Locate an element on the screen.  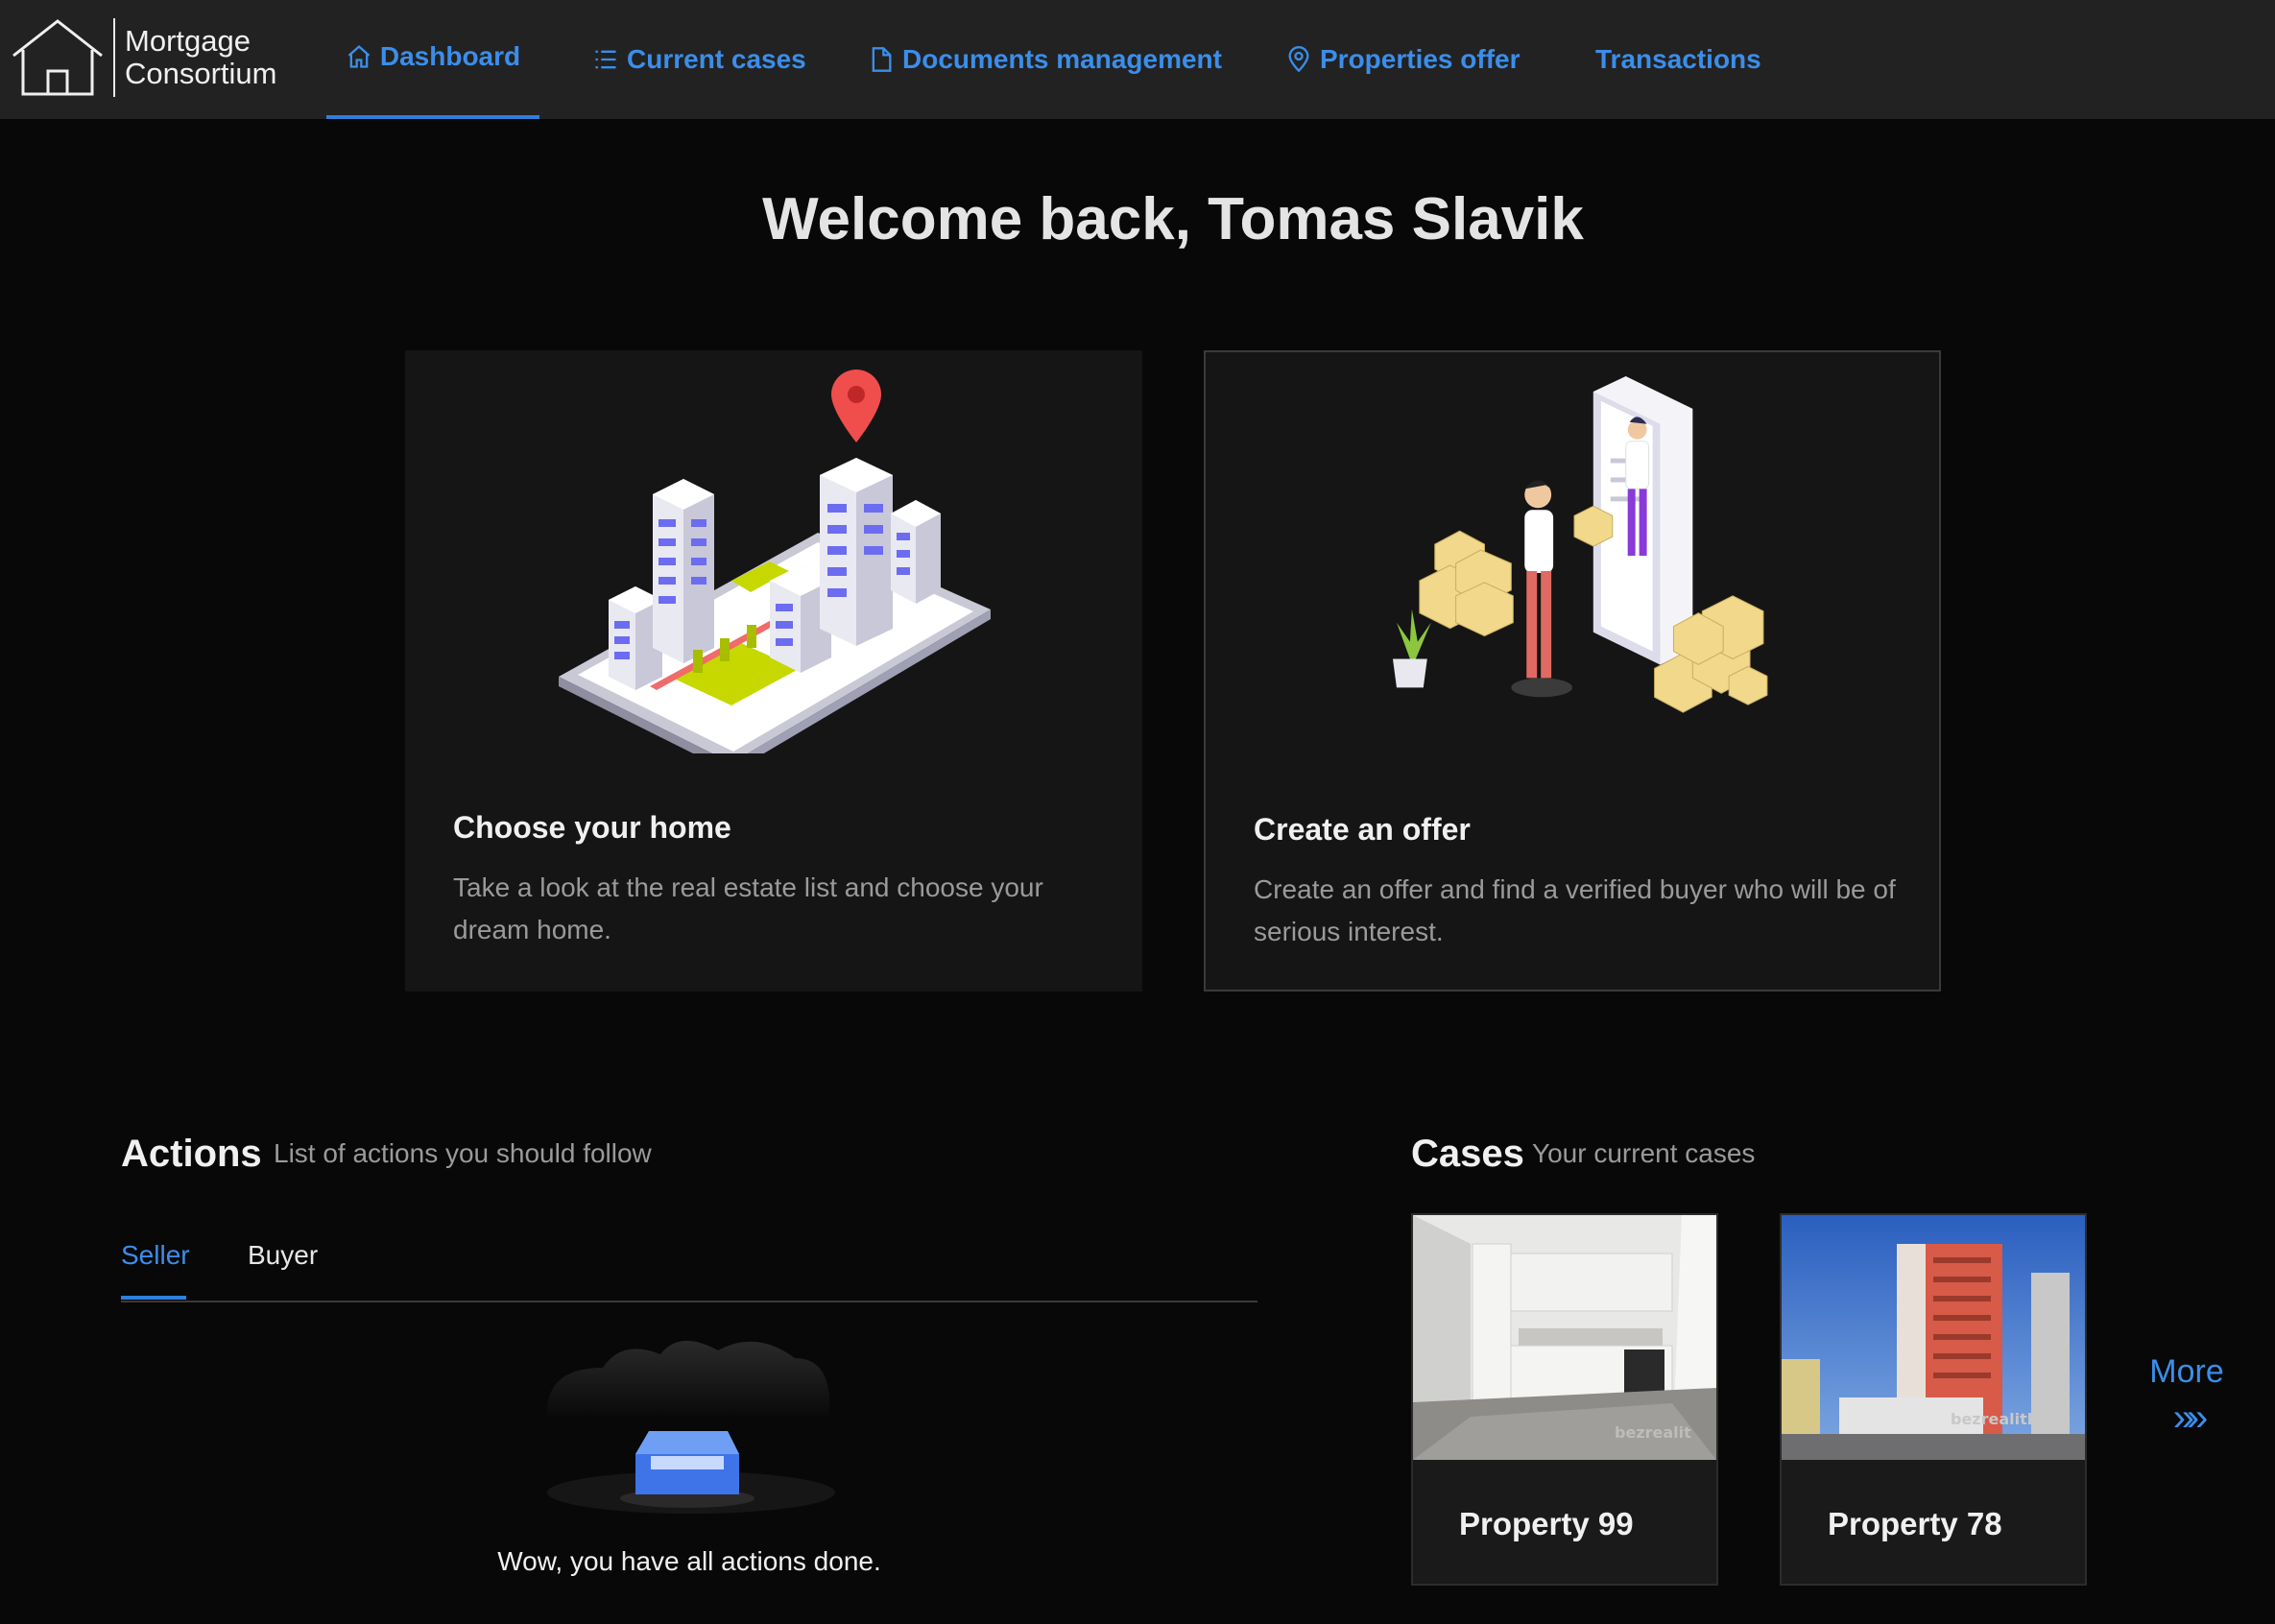
case-card-property-99: bezrealit Property 99 is located at coordinates (1565, 1399).